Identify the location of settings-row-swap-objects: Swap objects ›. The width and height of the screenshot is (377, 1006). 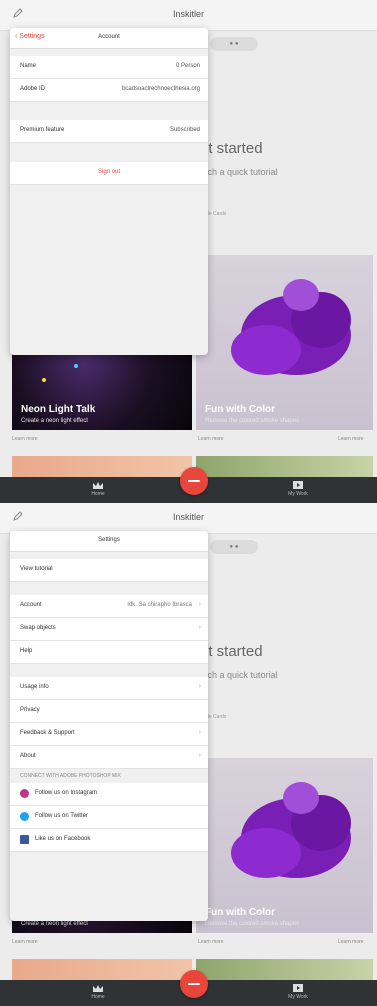
(109, 629).